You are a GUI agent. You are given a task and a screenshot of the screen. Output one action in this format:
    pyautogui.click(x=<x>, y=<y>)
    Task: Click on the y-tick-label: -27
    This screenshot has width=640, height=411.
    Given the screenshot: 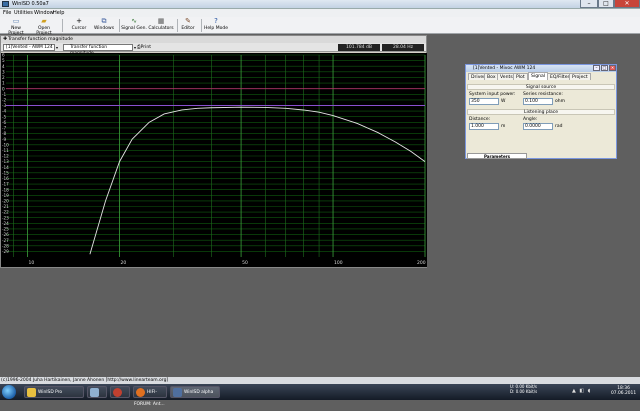 What is the action you would take?
    pyautogui.click(x=5, y=240)
    